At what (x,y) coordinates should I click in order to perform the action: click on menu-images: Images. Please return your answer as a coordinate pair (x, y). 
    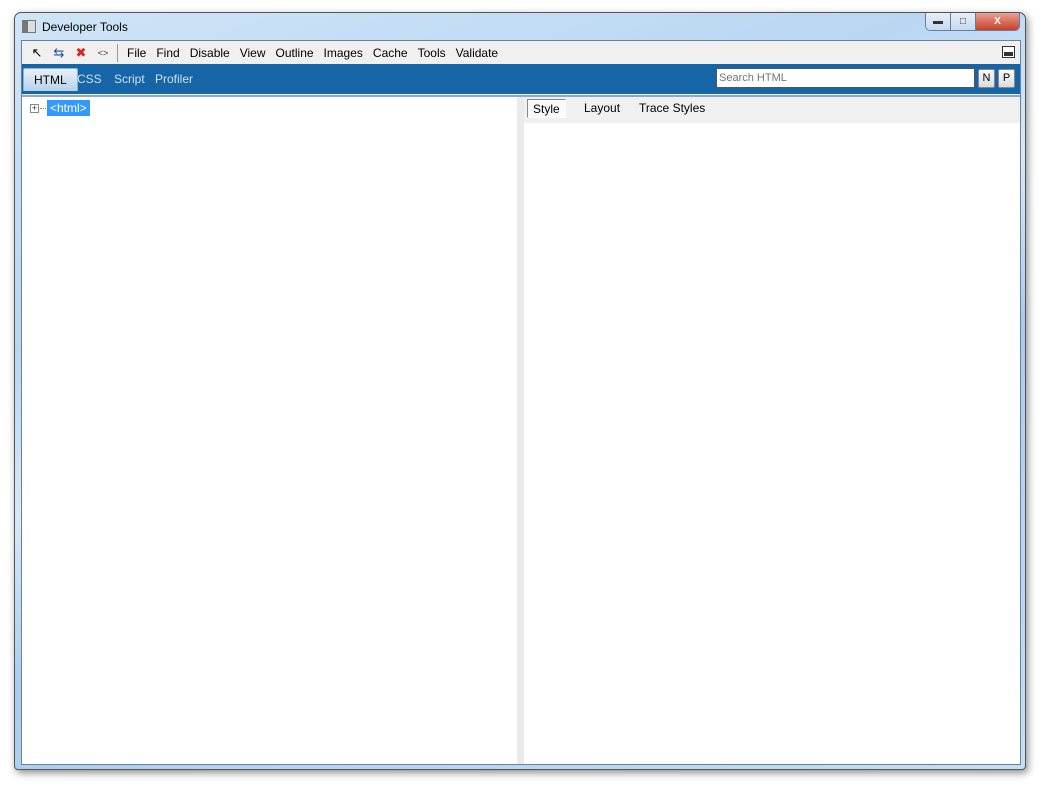
    Looking at the image, I should click on (343, 53).